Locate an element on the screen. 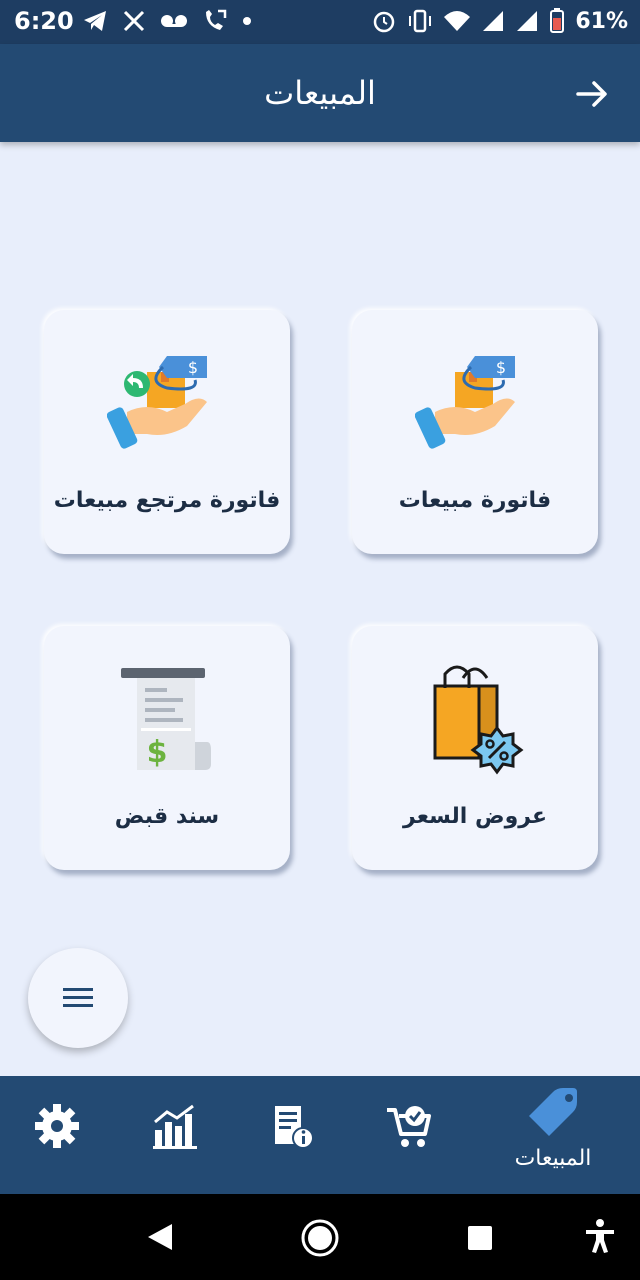 The image size is (640, 1280). tile-label: عروض السعر is located at coordinates (475, 816).